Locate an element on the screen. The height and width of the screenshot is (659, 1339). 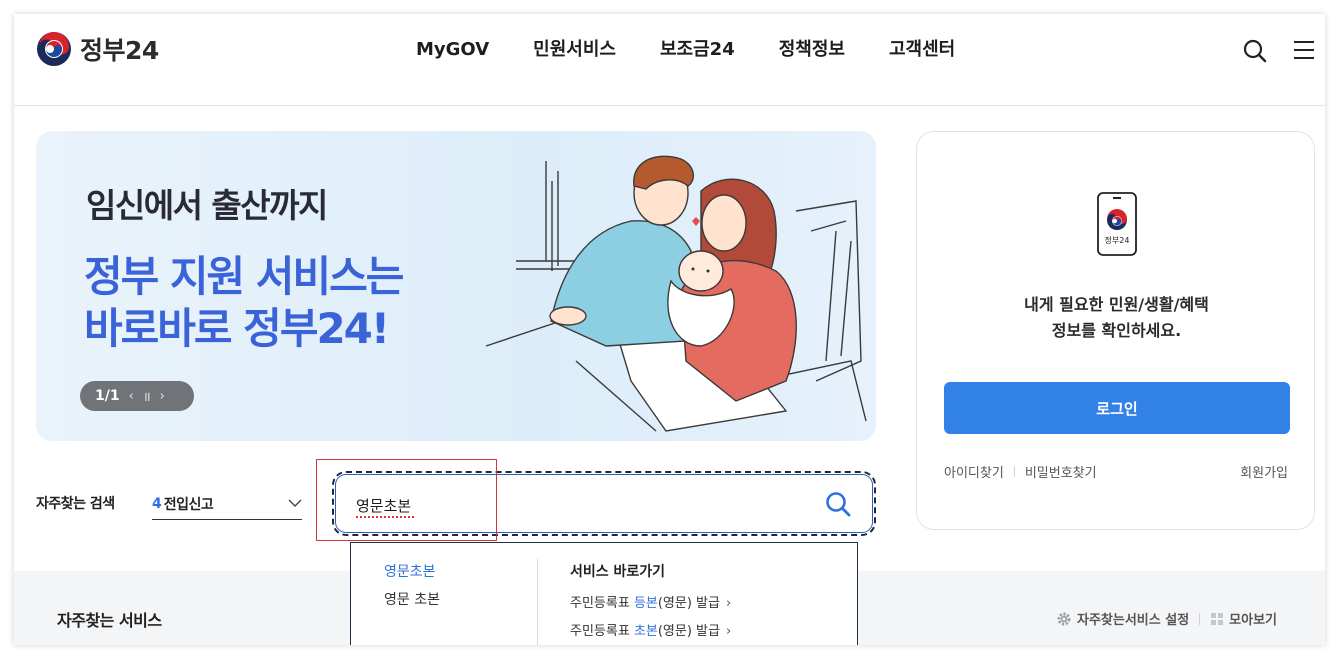
nav-item-subsidy: 보조금24 is located at coordinates (697, 50).